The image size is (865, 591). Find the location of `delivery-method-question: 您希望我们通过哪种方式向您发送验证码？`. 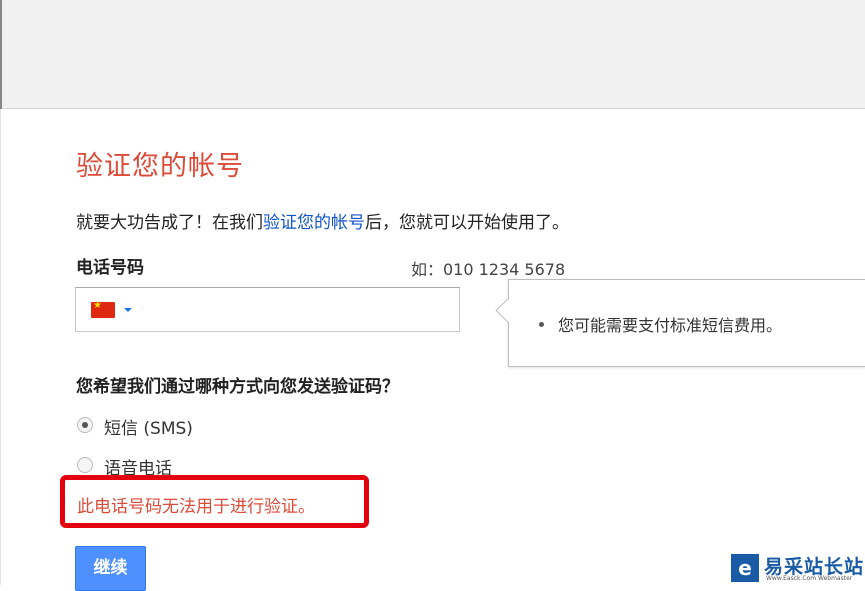

delivery-method-question: 您希望我们通过哪种方式向您发送验证码？ is located at coordinates (237, 387).